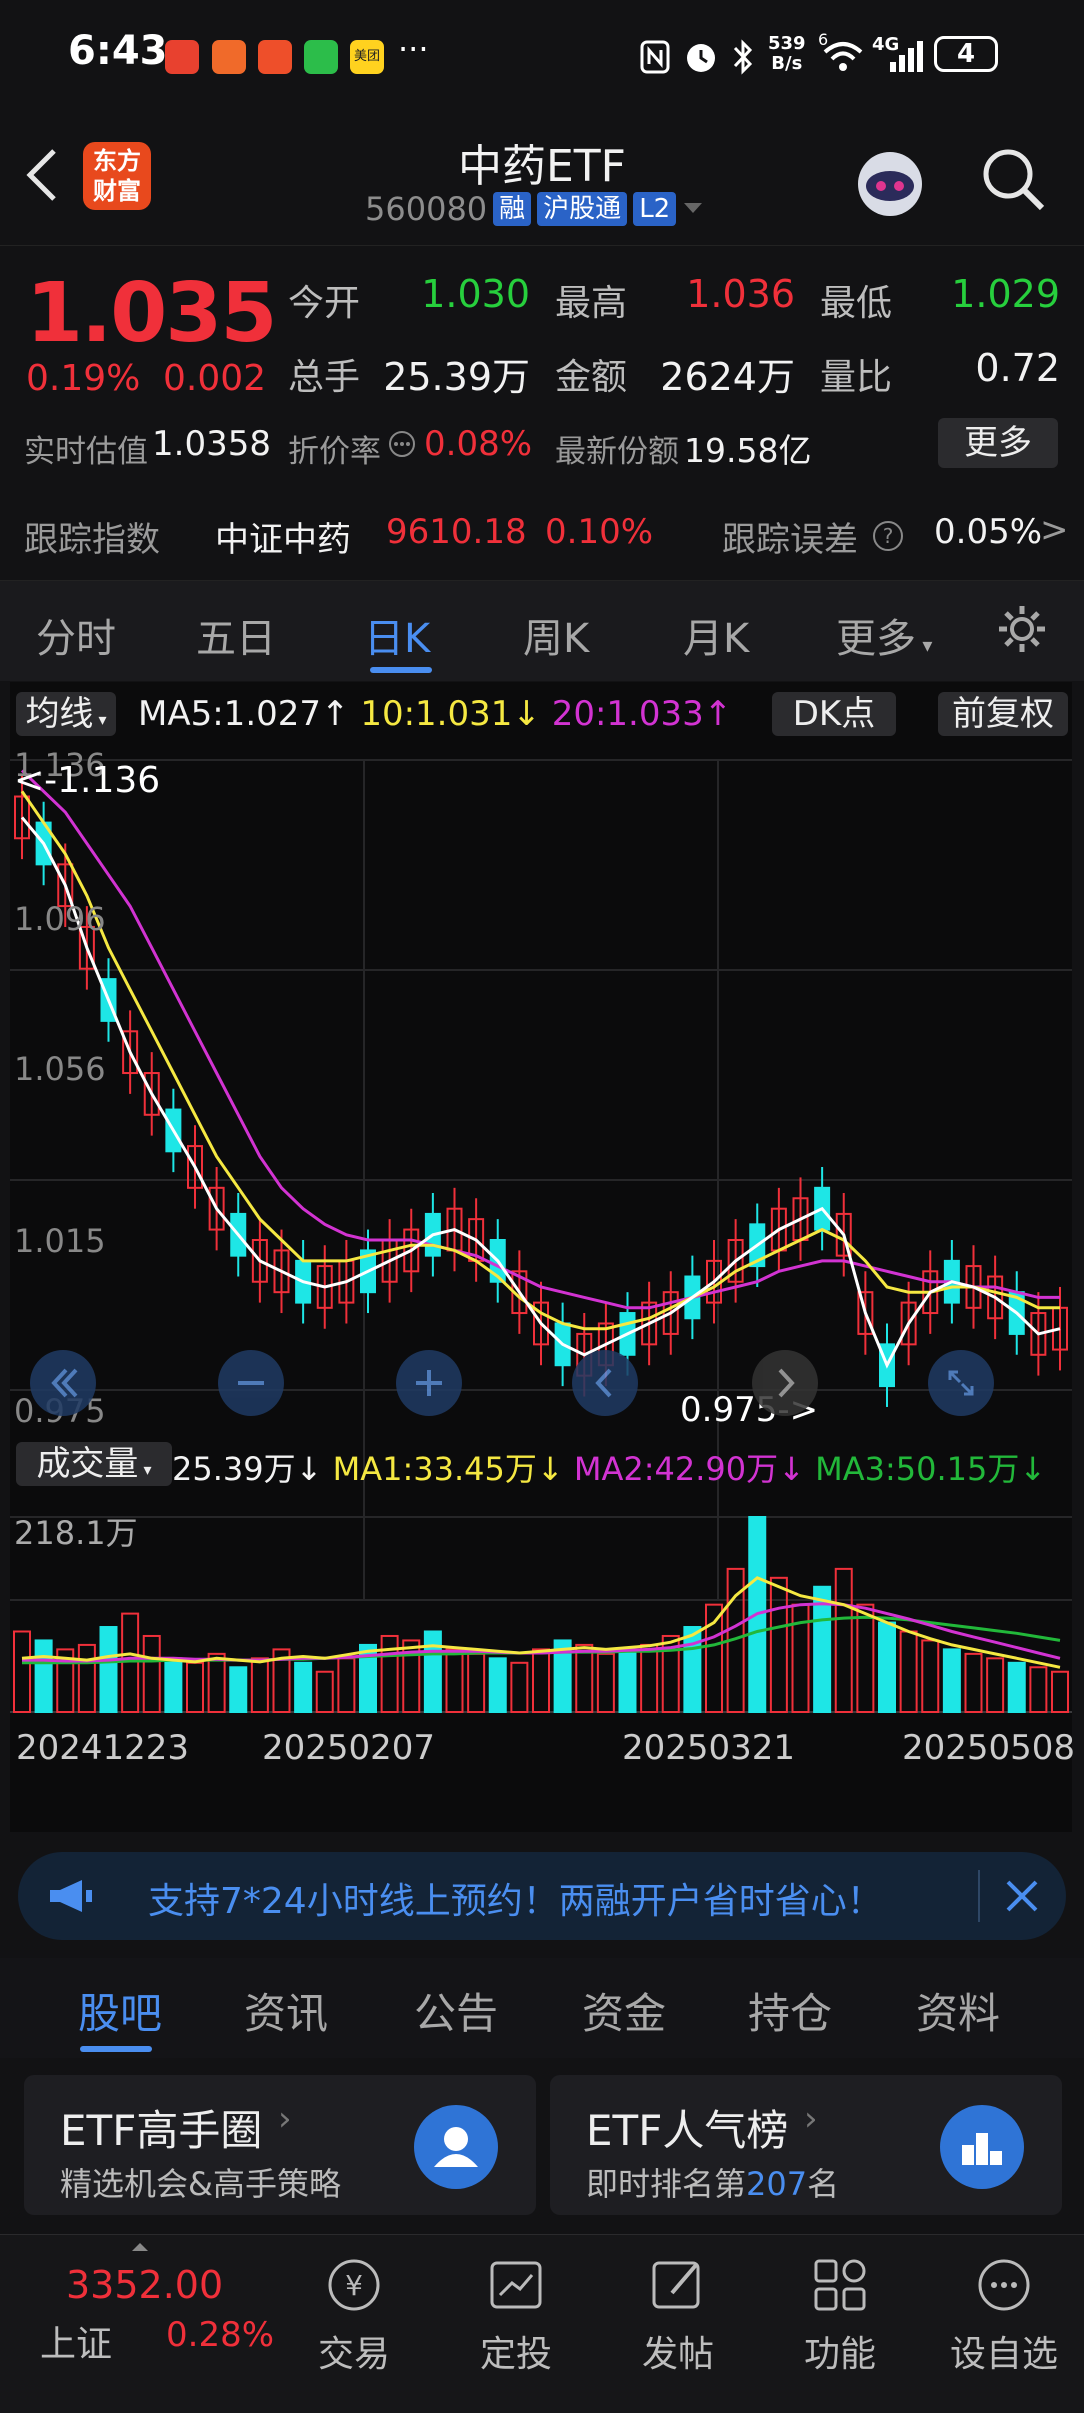 The image size is (1084, 2413). I want to click on etf-popularity-card: ETF人气榜 › 即时排名第207名, so click(806, 2145).